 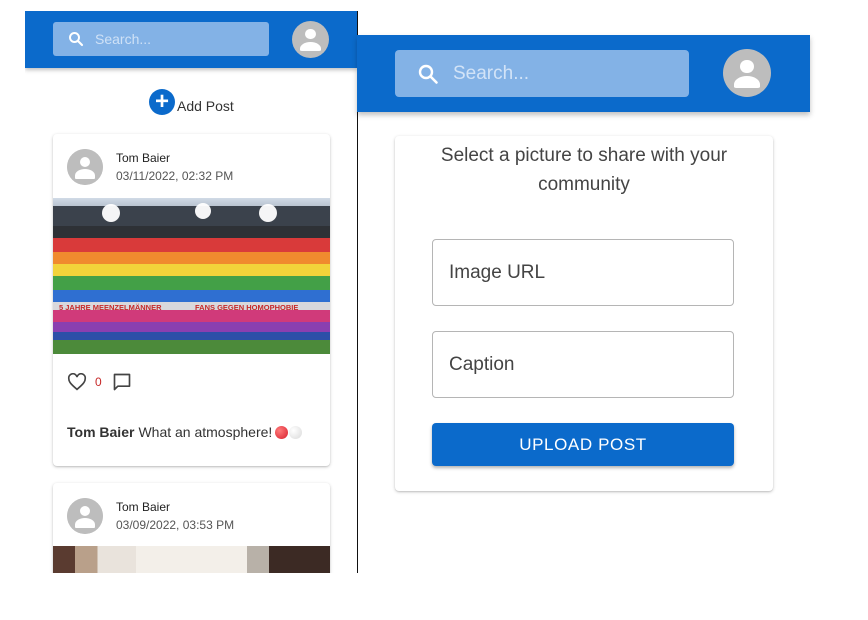 I want to click on post-date: 03/11/2022, 02:32 PM, so click(x=175, y=176).